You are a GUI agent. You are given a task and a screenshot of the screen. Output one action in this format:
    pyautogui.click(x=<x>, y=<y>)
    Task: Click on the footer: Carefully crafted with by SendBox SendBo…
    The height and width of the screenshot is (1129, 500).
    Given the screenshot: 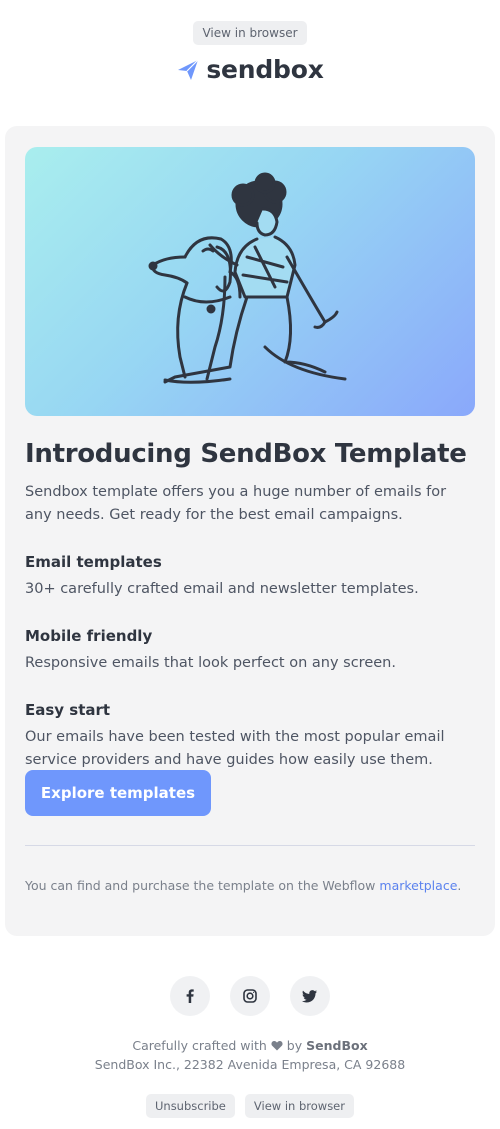 What is the action you would take?
    pyautogui.click(x=250, y=1055)
    